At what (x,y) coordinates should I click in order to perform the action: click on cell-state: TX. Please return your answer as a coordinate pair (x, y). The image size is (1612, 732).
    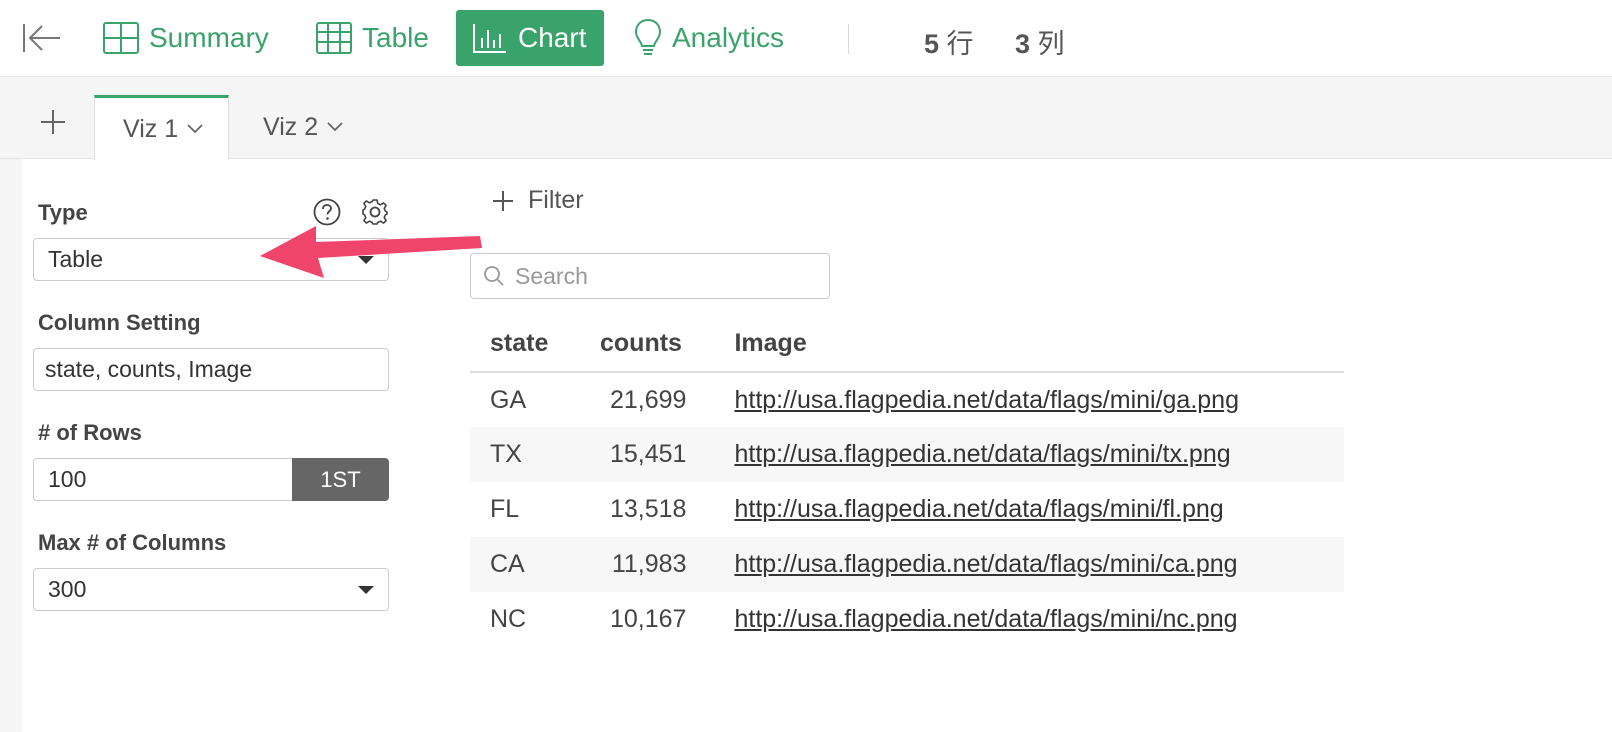
    Looking at the image, I should click on (530, 454).